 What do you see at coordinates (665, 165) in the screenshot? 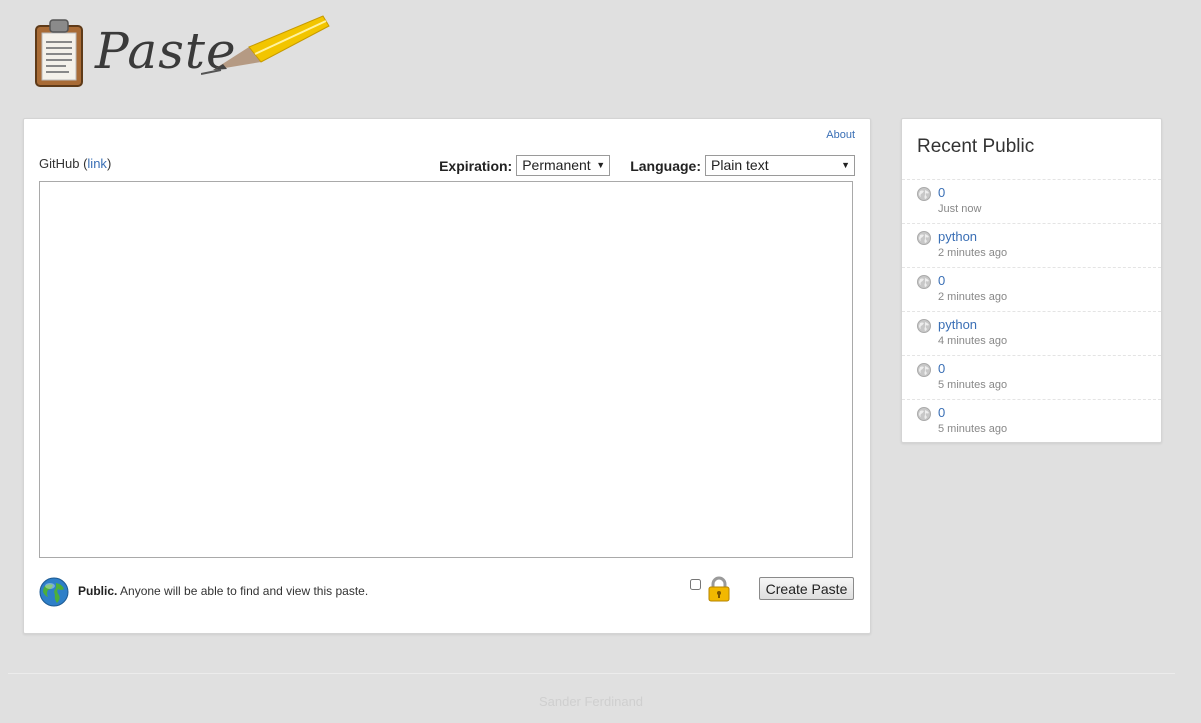
I see `language-label: Language:` at bounding box center [665, 165].